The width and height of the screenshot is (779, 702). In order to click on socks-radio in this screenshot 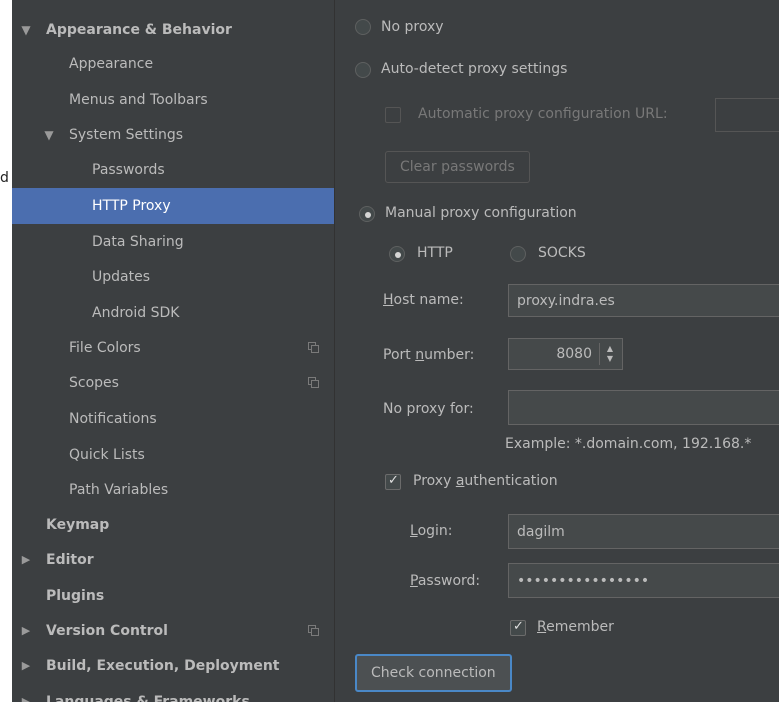, I will do `click(518, 254)`.